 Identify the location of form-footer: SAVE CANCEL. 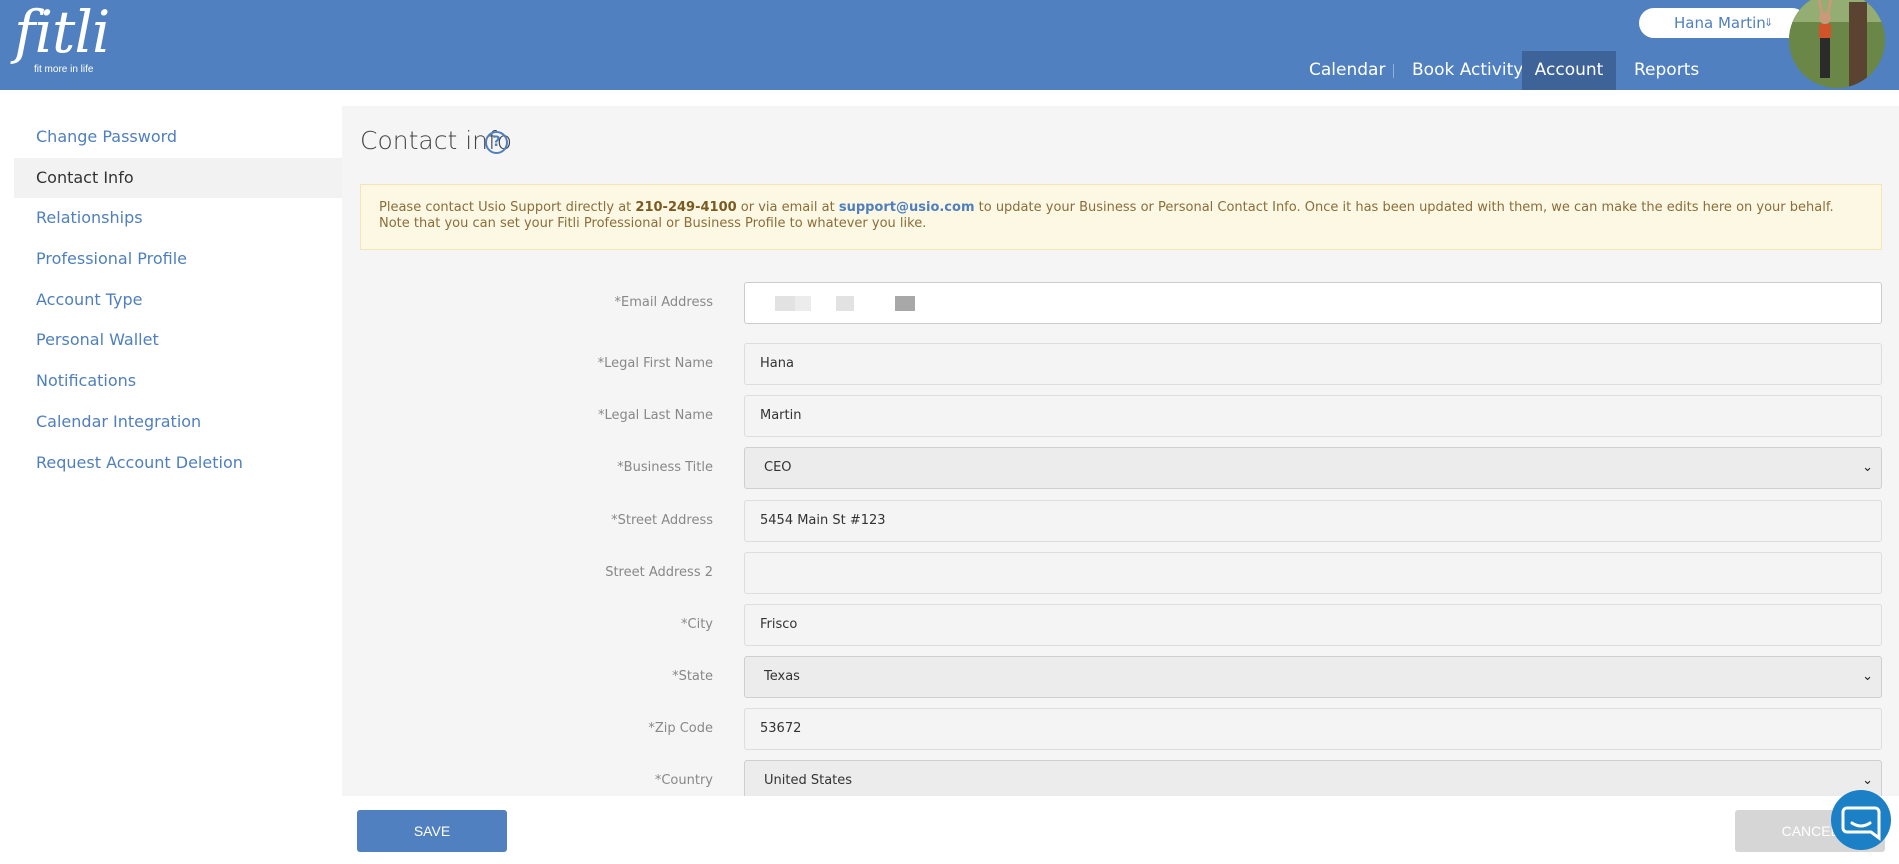
(1120, 830).